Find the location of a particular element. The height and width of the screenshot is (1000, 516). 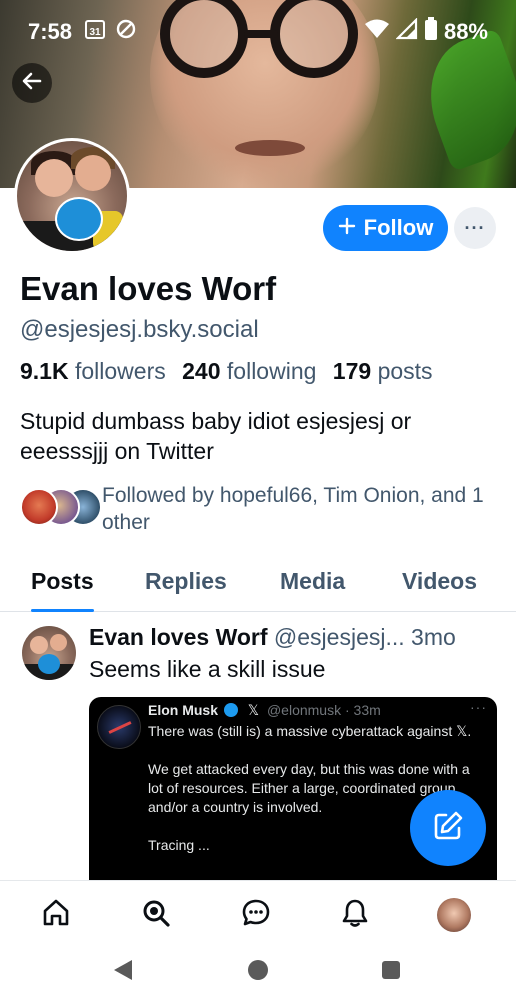

do-not-disturb-icon is located at coordinates (126, 32).